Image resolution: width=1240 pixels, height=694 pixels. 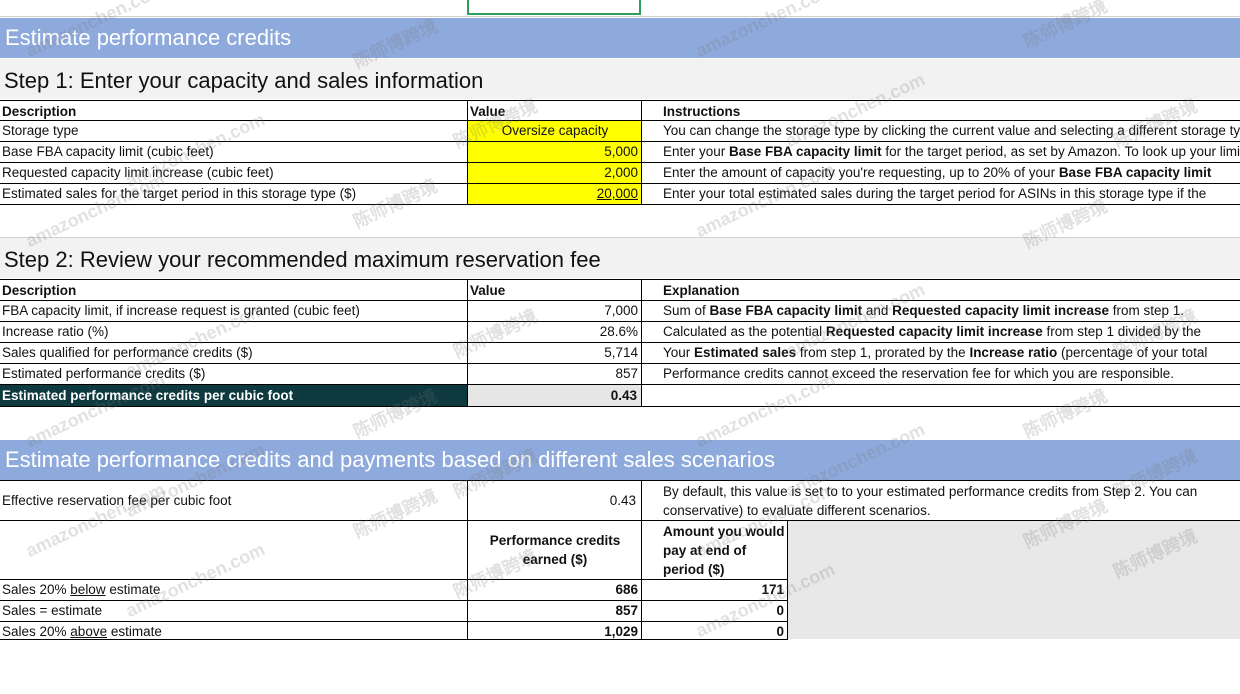 I want to click on step2-header-explanation: Explanation, so click(x=701, y=290).